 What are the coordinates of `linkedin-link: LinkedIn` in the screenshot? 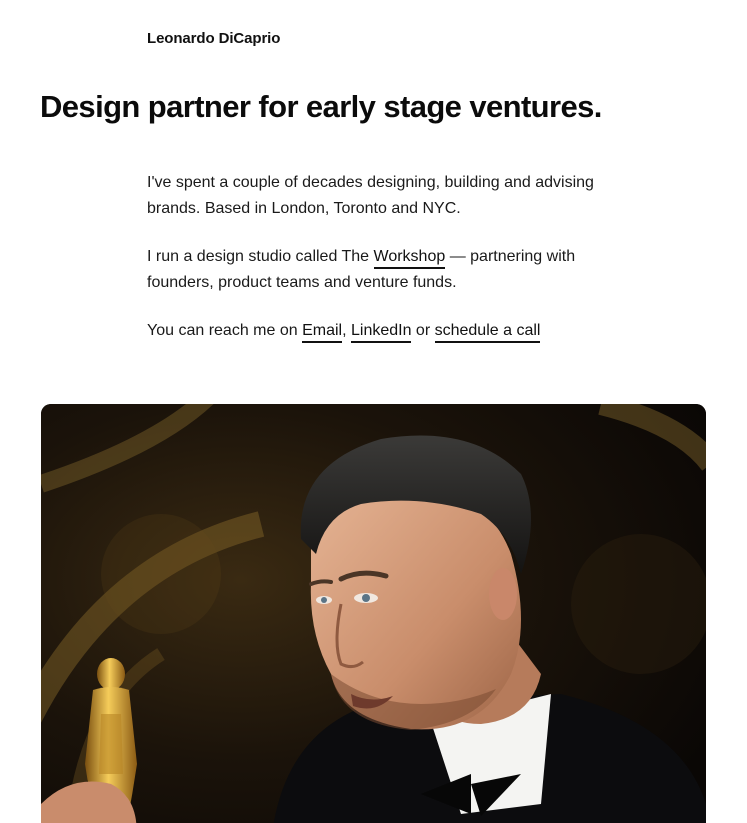 It's located at (381, 332).